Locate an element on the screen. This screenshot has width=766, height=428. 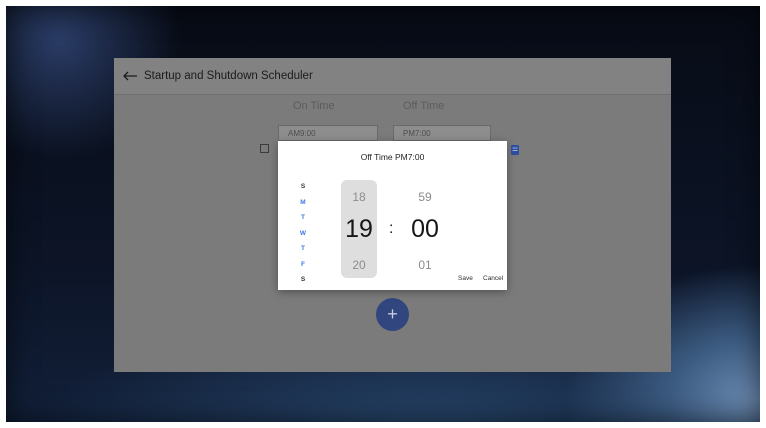
weekday-4: T is located at coordinates (303, 249).